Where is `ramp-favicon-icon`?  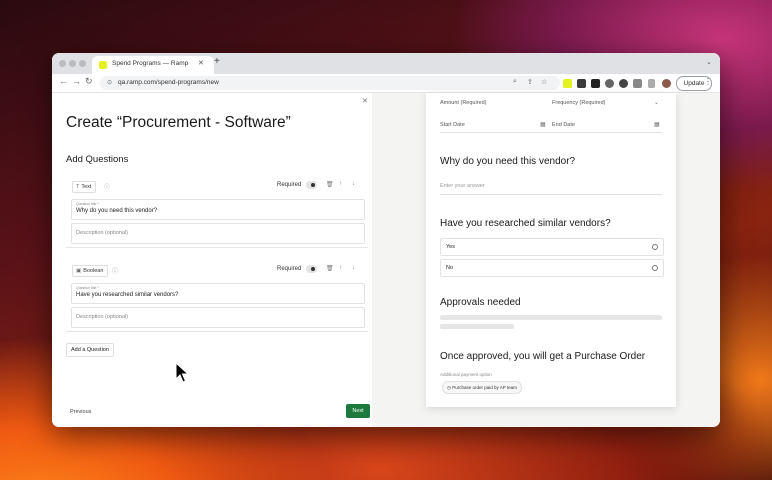
ramp-favicon-icon is located at coordinates (103, 65).